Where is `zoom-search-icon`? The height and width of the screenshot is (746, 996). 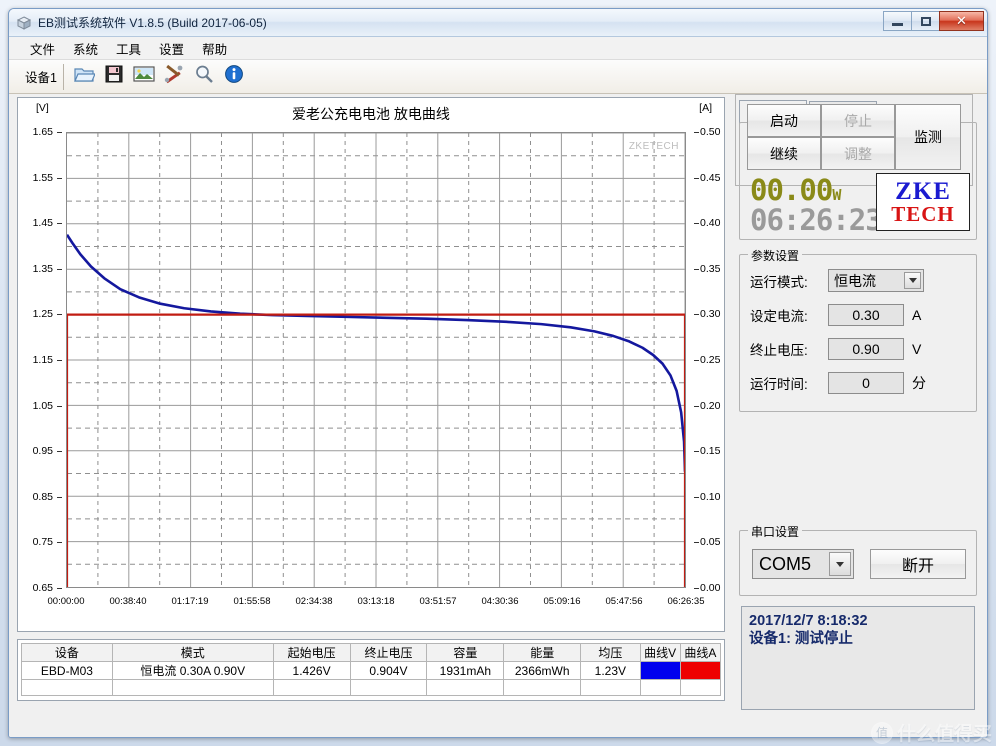 zoom-search-icon is located at coordinates (204, 76).